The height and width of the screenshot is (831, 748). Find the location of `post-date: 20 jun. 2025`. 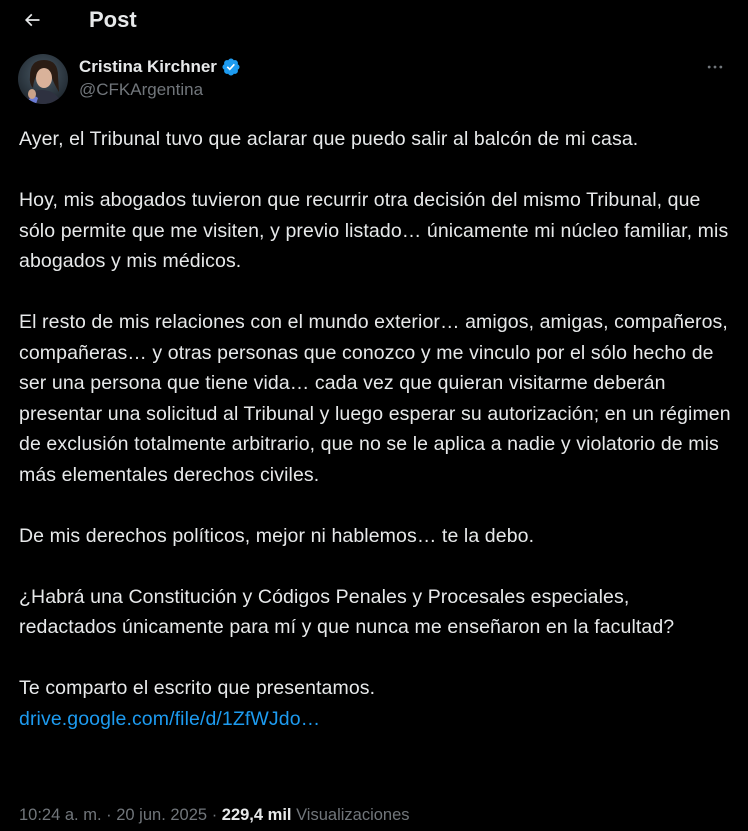

post-date: 20 jun. 2025 is located at coordinates (161, 815).